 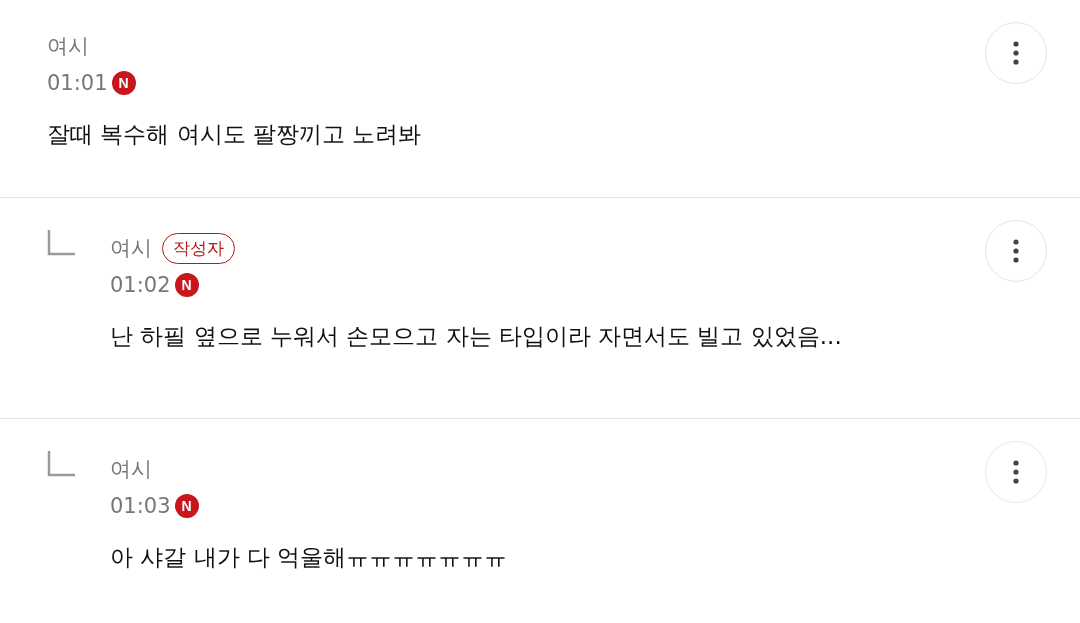 What do you see at coordinates (235, 134) in the screenshot?
I see `comment-text: 잘때 복수해 여시도 팔짱끼고 노려봐` at bounding box center [235, 134].